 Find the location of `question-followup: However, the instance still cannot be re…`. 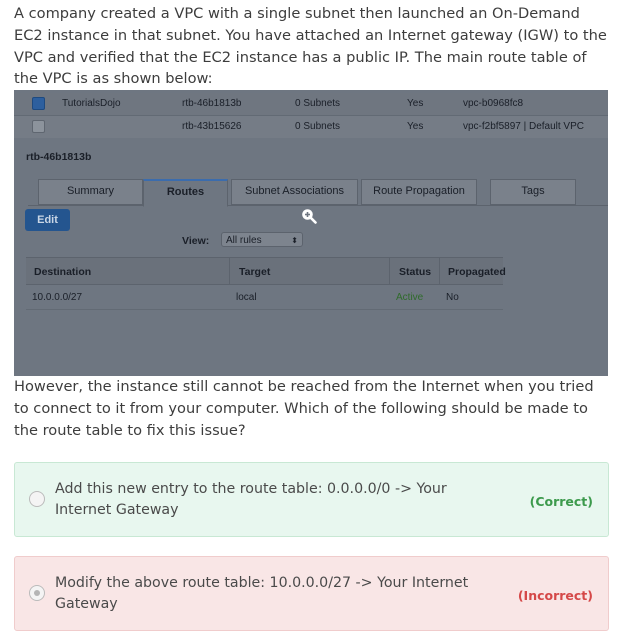

question-followup: However, the instance still cannot be re… is located at coordinates (304, 408).